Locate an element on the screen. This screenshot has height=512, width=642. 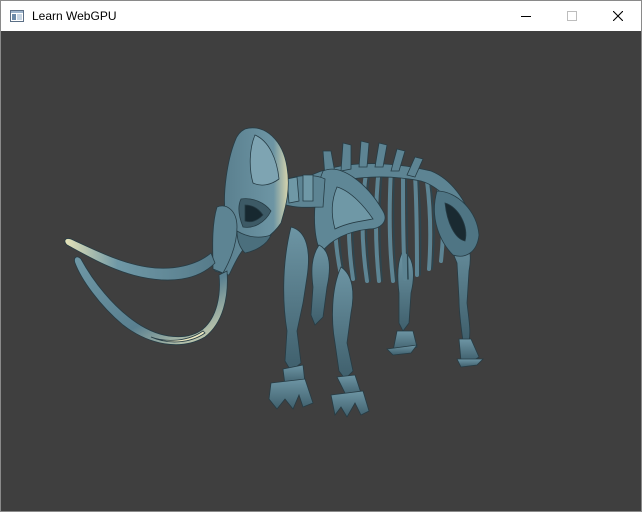
minimize-button is located at coordinates (526, 16).